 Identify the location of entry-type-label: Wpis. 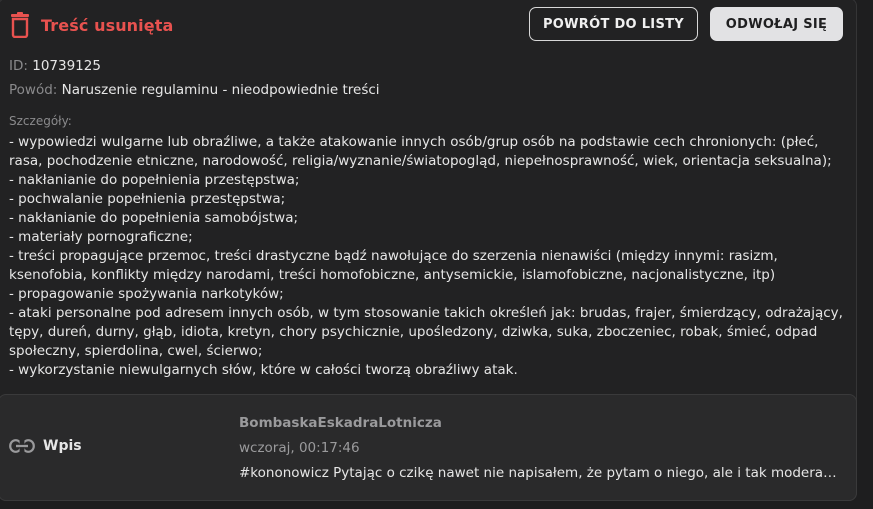
(62, 446).